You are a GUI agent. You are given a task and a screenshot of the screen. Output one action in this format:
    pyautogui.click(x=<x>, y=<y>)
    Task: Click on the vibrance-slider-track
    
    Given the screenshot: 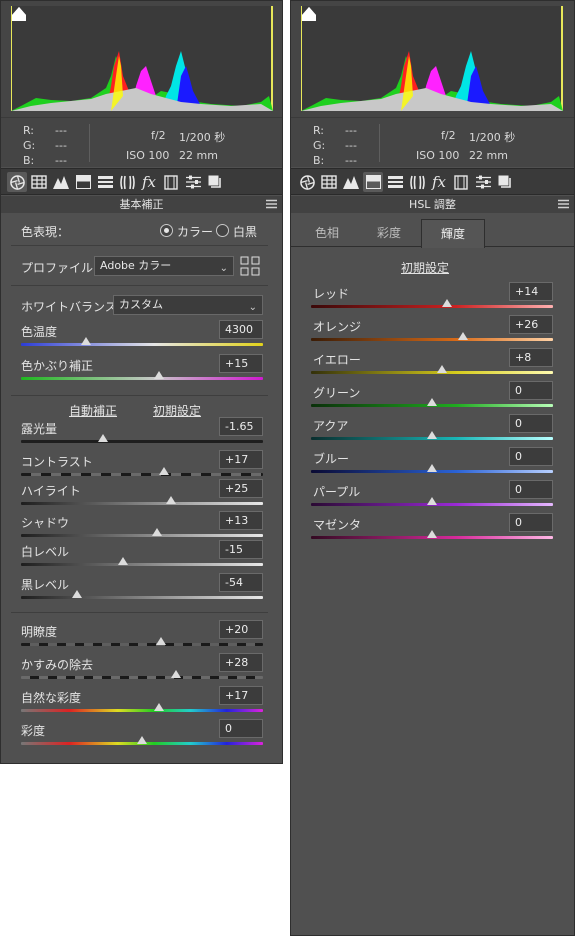 What is the action you would take?
    pyautogui.click(x=142, y=710)
    